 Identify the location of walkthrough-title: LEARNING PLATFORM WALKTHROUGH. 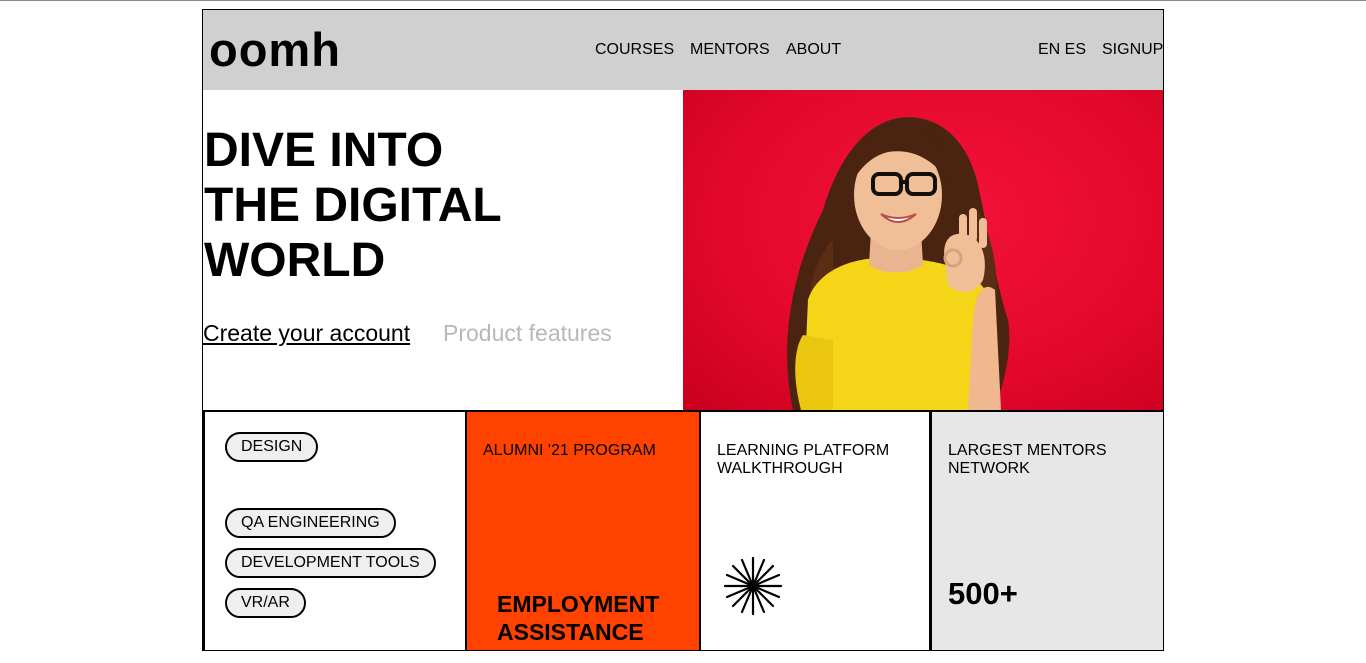
(803, 459).